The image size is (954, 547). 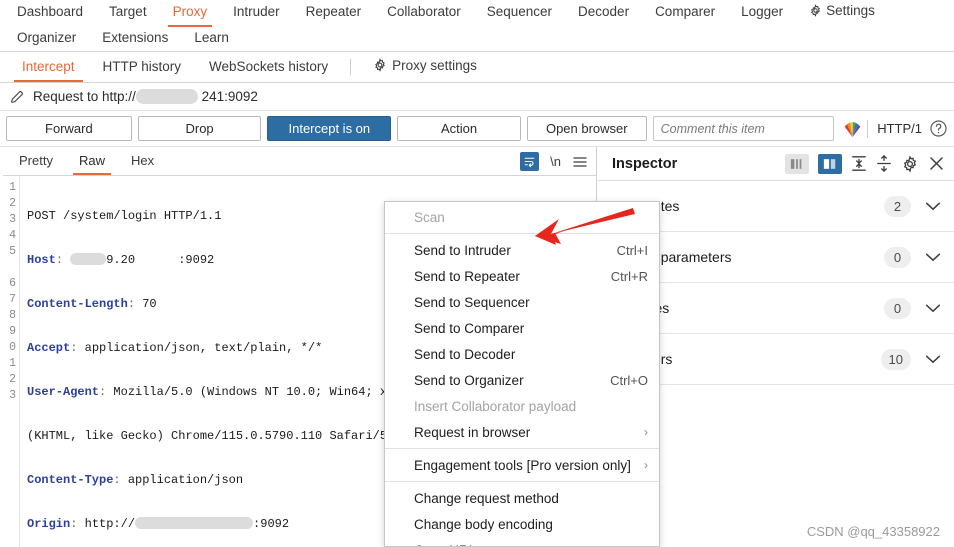 What do you see at coordinates (522, 432) in the screenshot?
I see `menu-item-request-in-browser: Request in browser ›` at bounding box center [522, 432].